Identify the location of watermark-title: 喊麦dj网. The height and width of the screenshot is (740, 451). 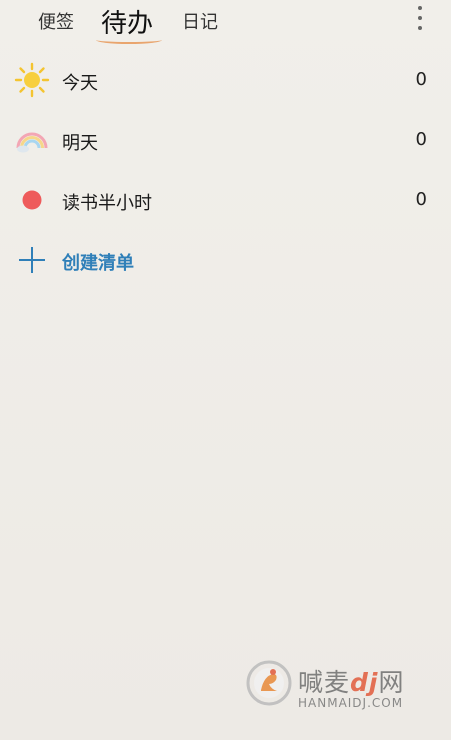
(351, 681).